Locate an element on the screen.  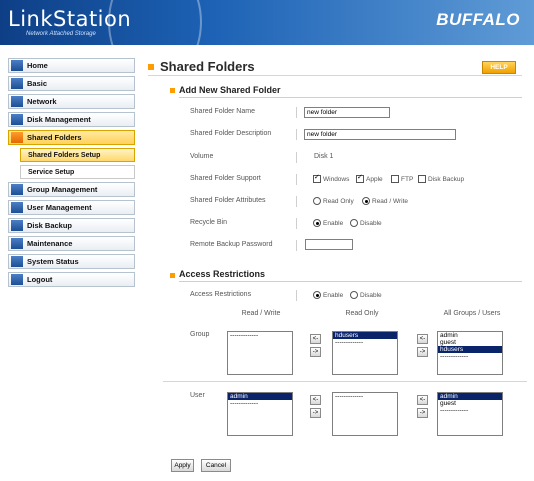
access-restrictions-title: Access Restrictions is located at coordinates (222, 274).